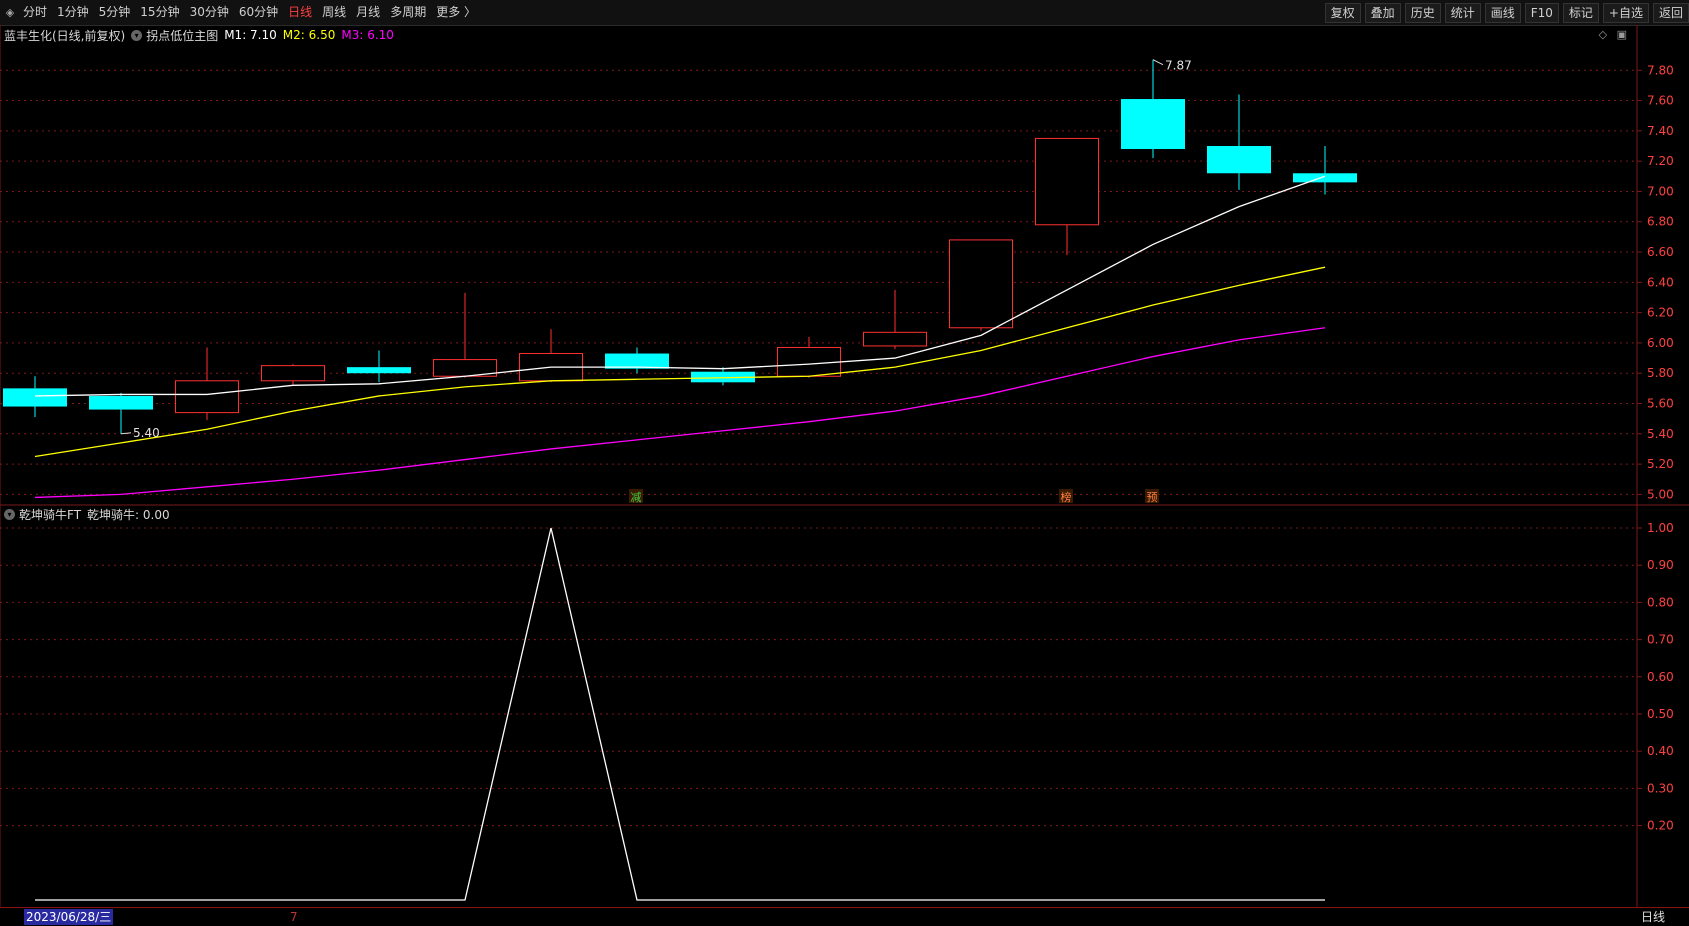  Describe the element at coordinates (1660, 788) in the screenshot. I see `indicator-tick-label: 0.30` at that location.